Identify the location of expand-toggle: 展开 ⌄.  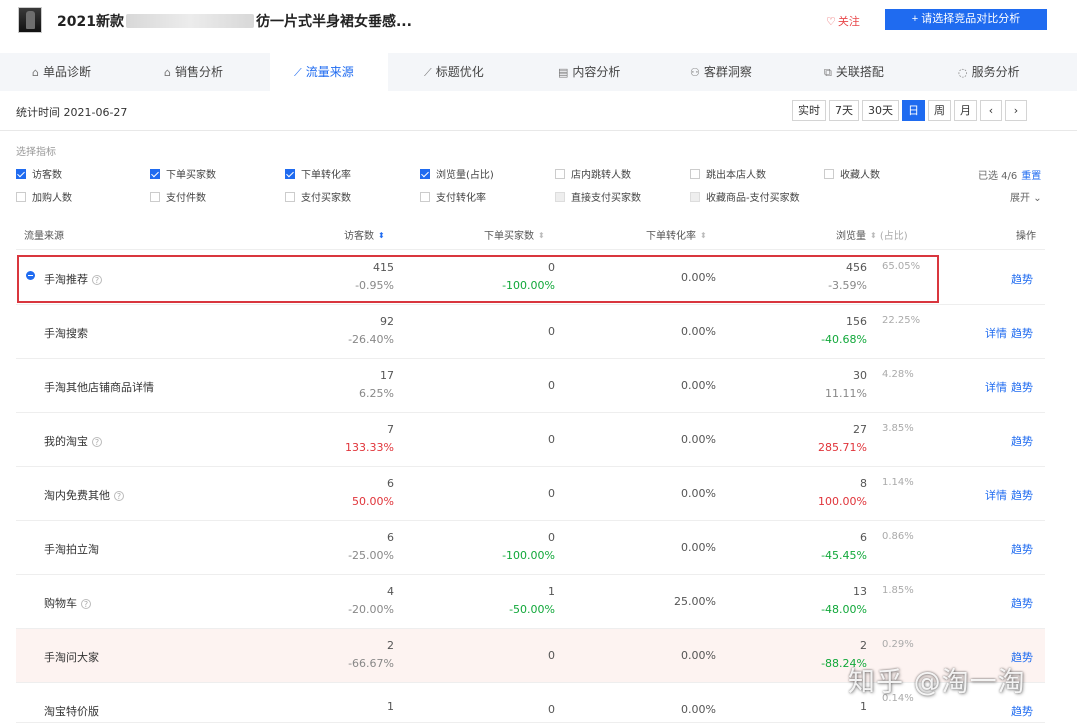
(1026, 196).